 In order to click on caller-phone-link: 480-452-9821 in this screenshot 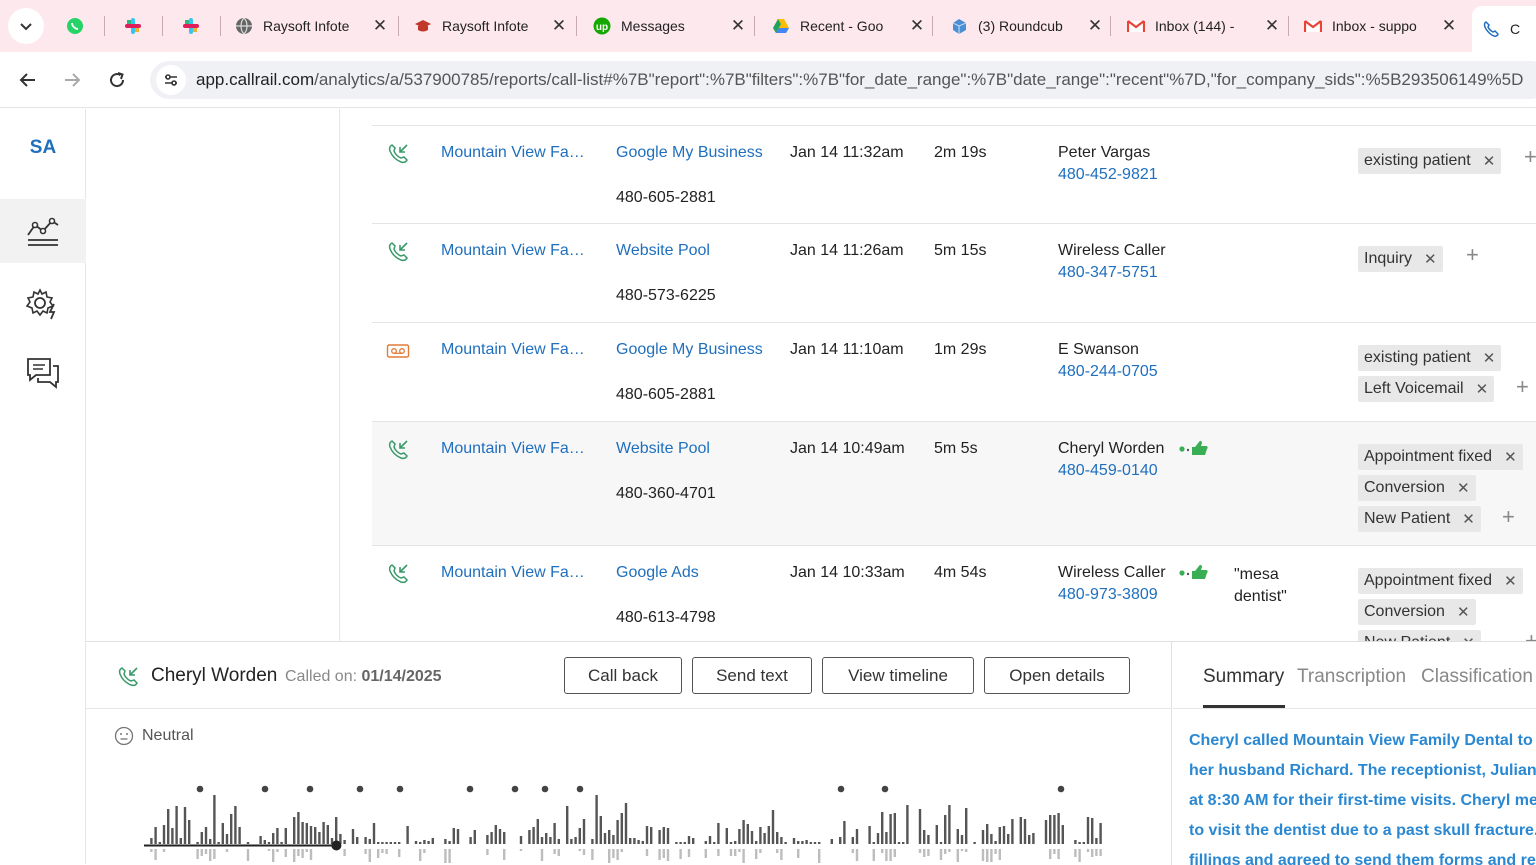, I will do `click(1108, 175)`.